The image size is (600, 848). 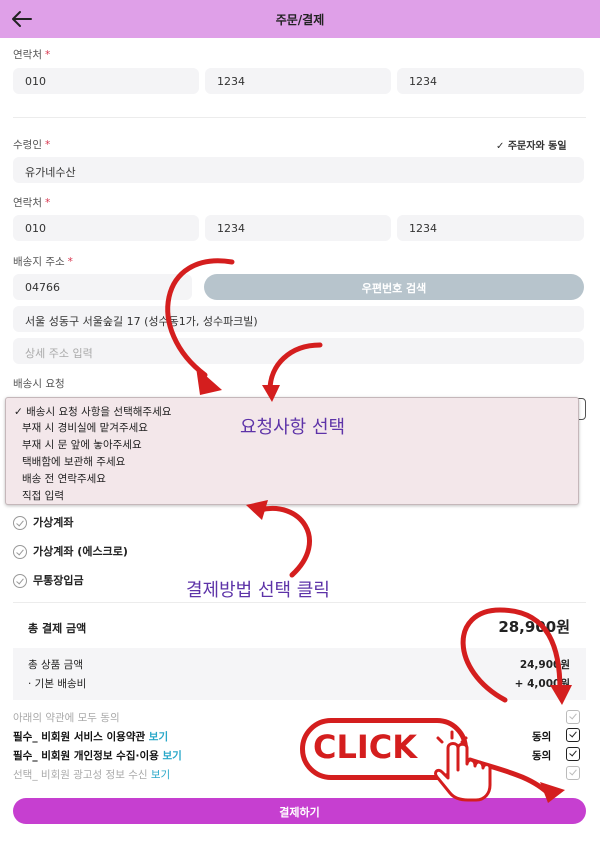 What do you see at coordinates (293, 427) in the screenshot?
I see `annotation-request: 요청사항 선택` at bounding box center [293, 427].